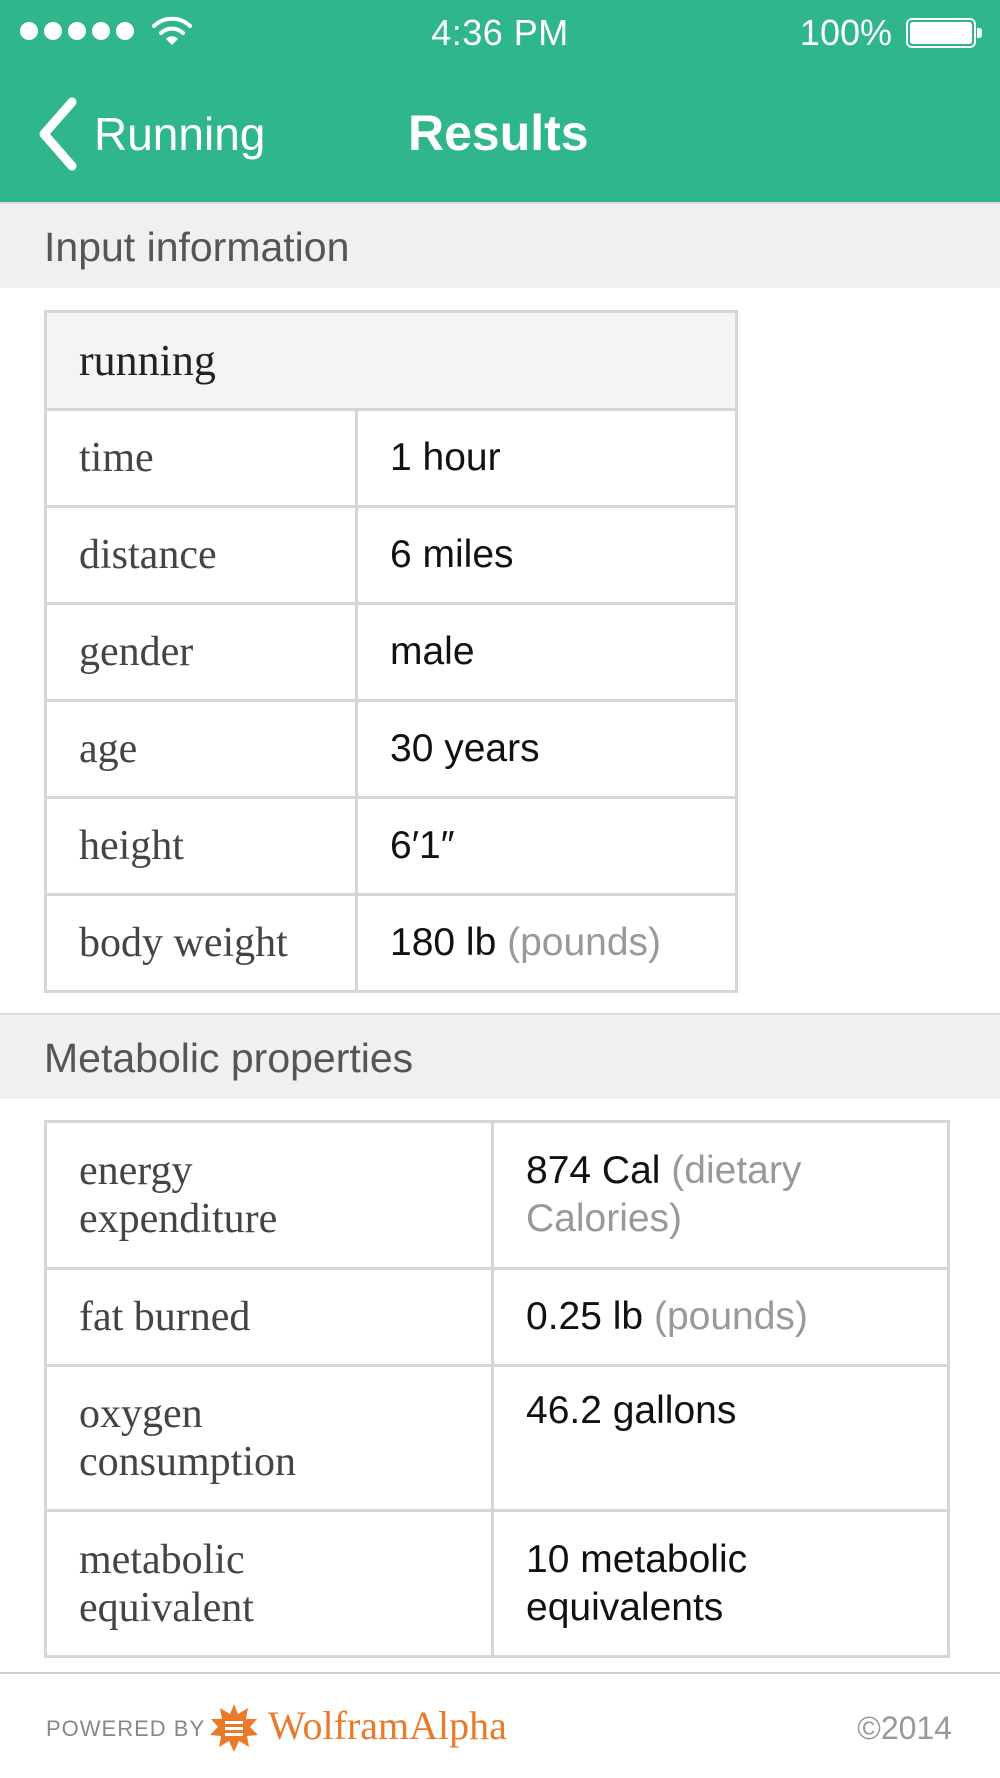  What do you see at coordinates (845, 32) in the screenshot?
I see `battery-percentage: 100%` at bounding box center [845, 32].